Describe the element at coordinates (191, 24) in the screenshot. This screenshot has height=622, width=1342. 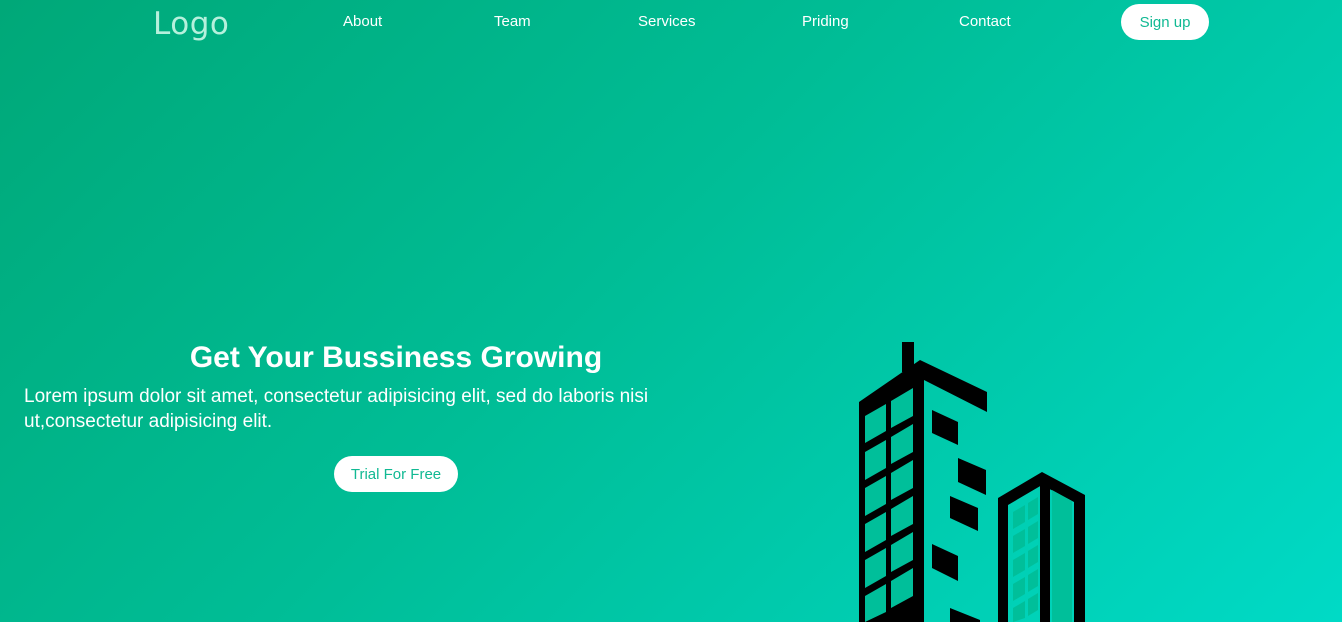
I see `logo: Logo` at that location.